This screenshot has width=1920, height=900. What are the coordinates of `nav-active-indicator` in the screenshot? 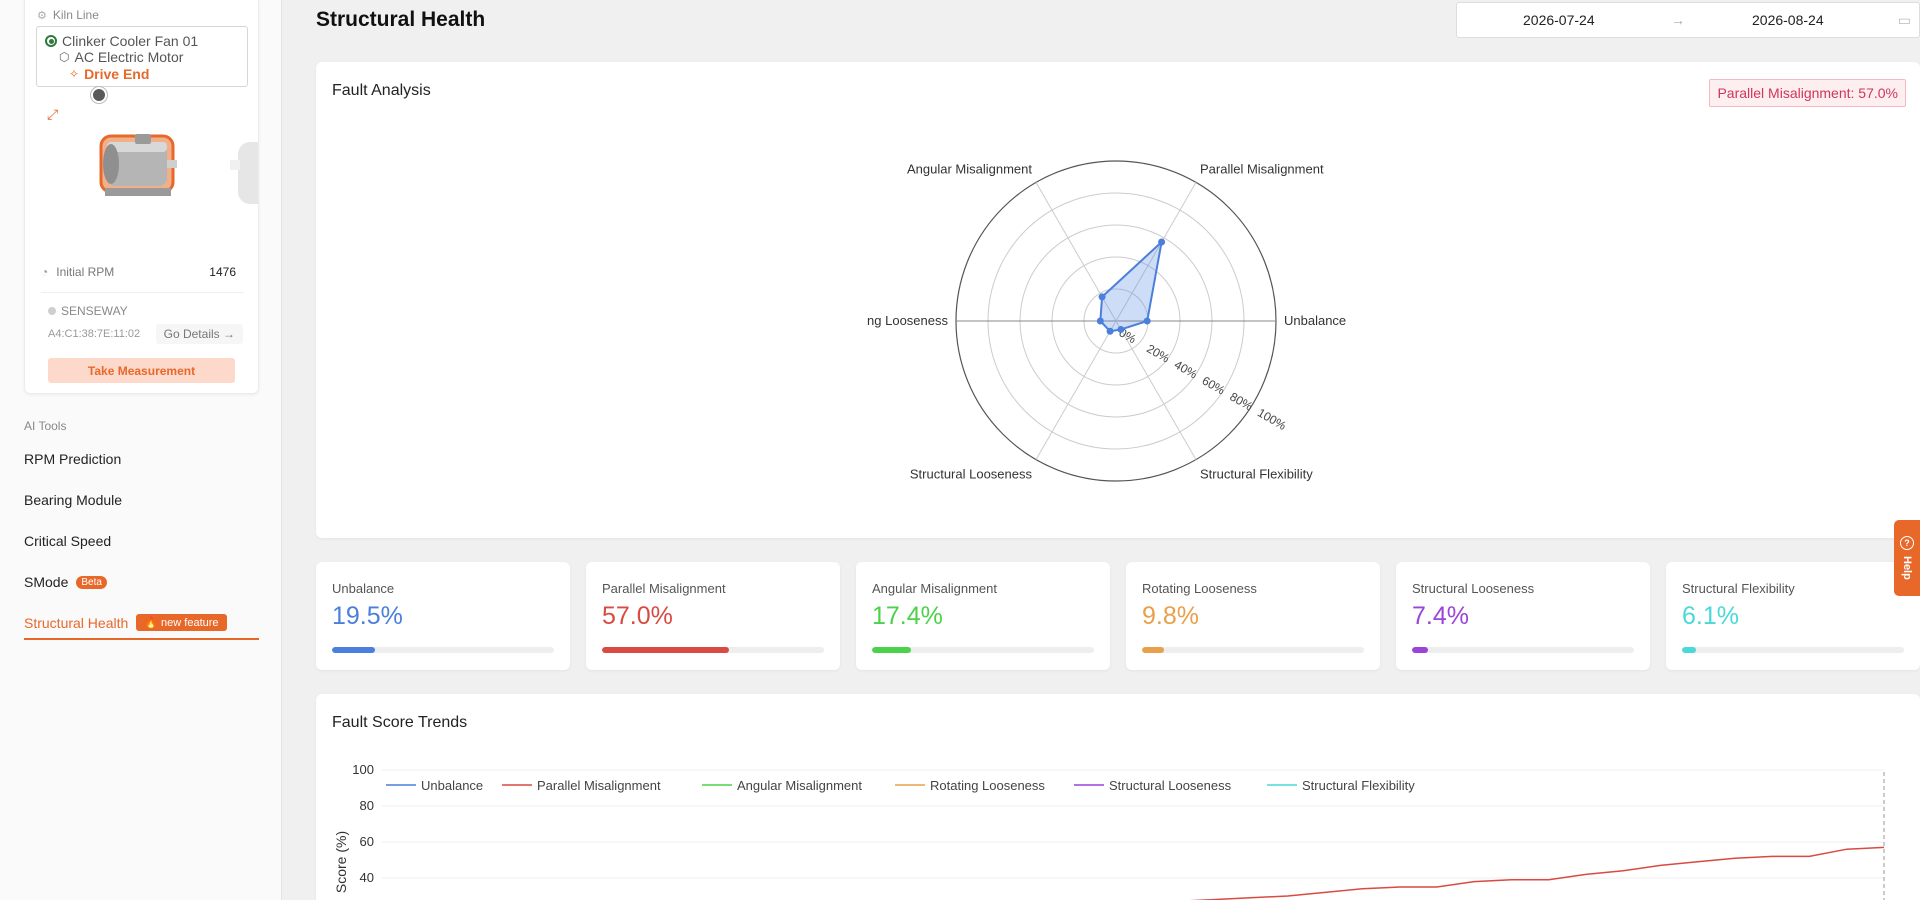 It's located at (141, 639).